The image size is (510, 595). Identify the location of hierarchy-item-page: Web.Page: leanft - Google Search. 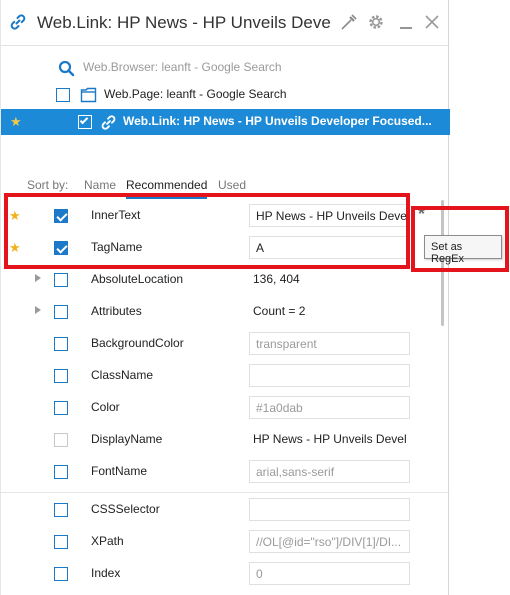
(225, 95).